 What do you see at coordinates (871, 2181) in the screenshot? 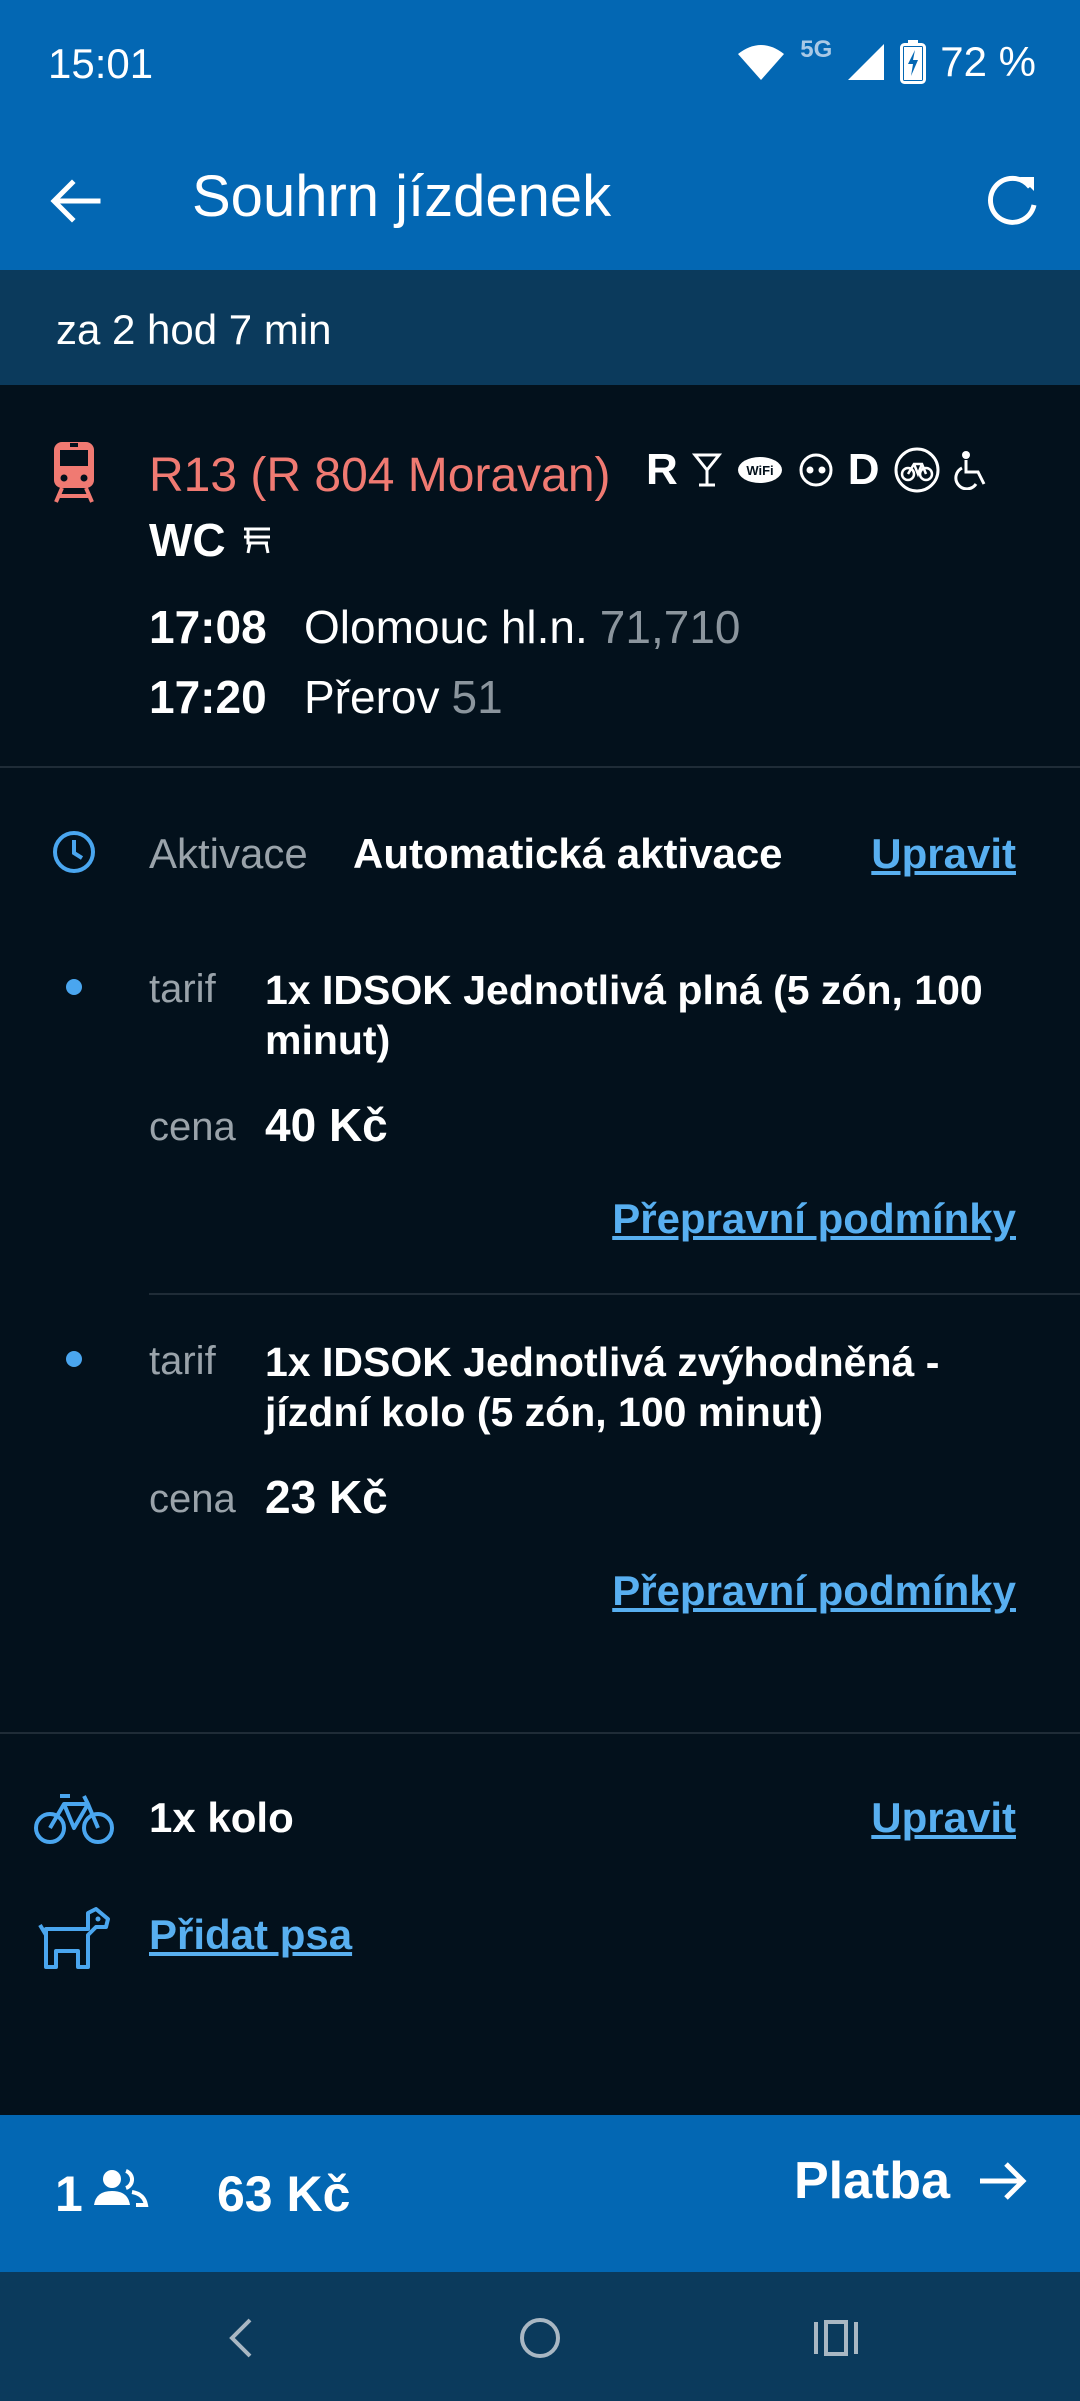
I see `payment-label: Platba` at bounding box center [871, 2181].